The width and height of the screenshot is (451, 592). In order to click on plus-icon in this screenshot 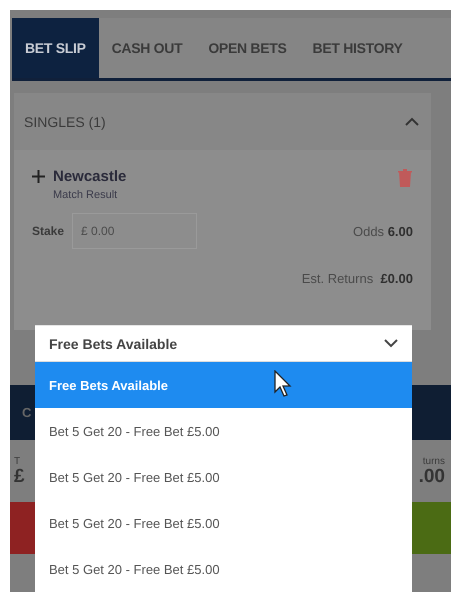, I will do `click(38, 176)`.